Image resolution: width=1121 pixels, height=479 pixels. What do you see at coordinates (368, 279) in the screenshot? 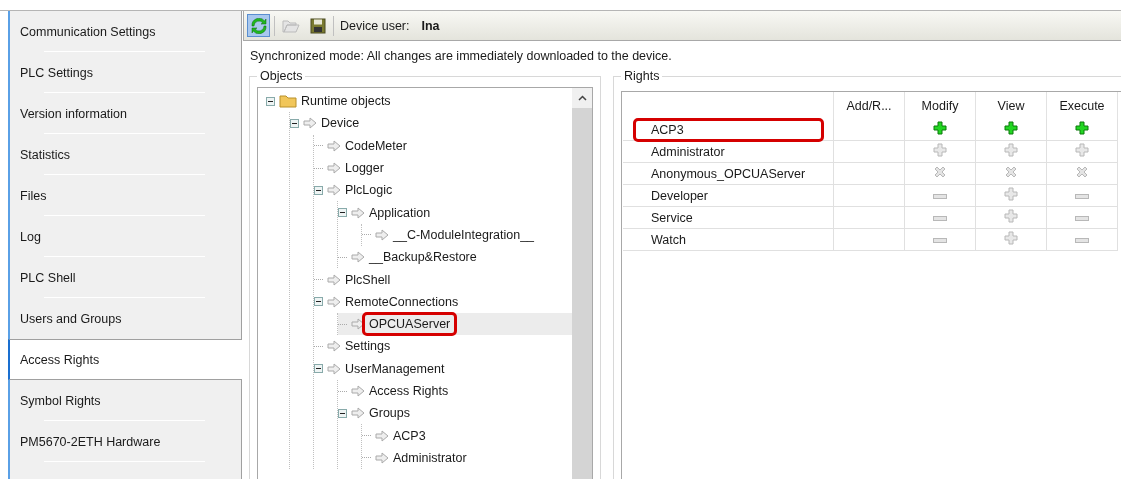
I see `node-label: PlcShell` at bounding box center [368, 279].